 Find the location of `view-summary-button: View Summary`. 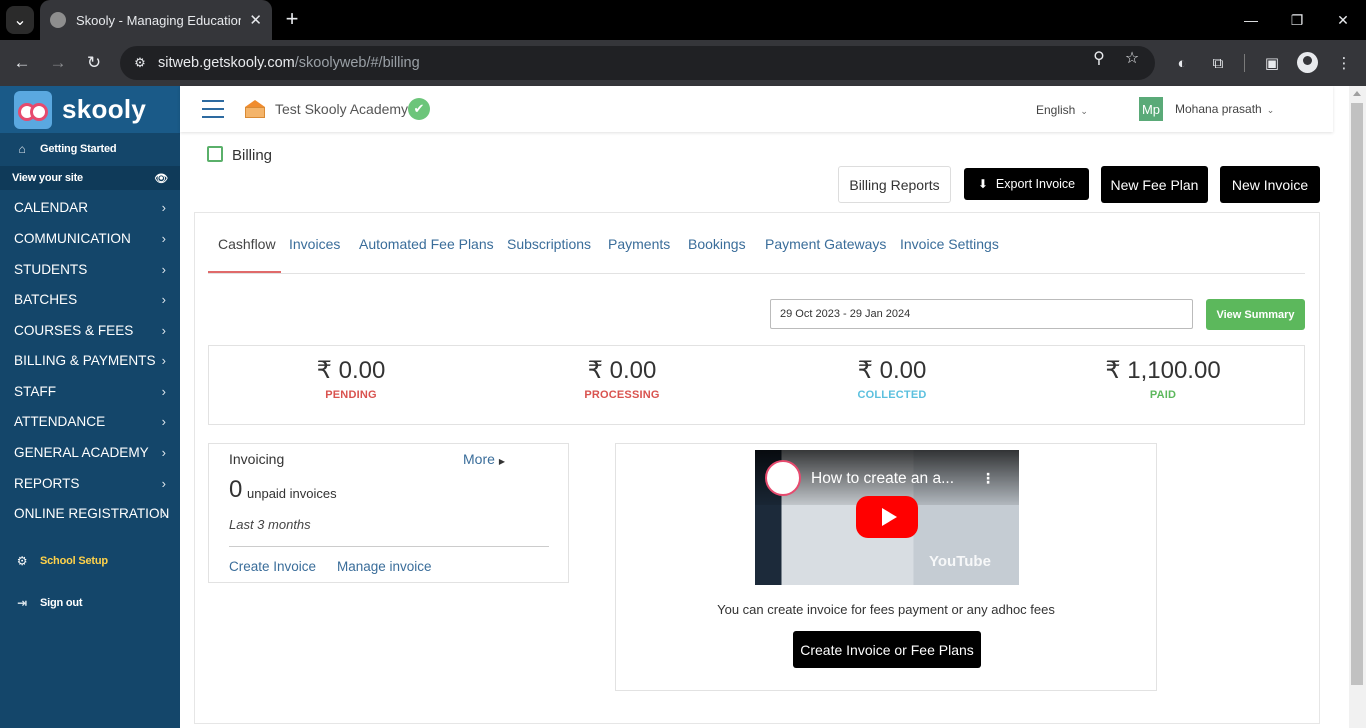

view-summary-button: View Summary is located at coordinates (1255, 314).